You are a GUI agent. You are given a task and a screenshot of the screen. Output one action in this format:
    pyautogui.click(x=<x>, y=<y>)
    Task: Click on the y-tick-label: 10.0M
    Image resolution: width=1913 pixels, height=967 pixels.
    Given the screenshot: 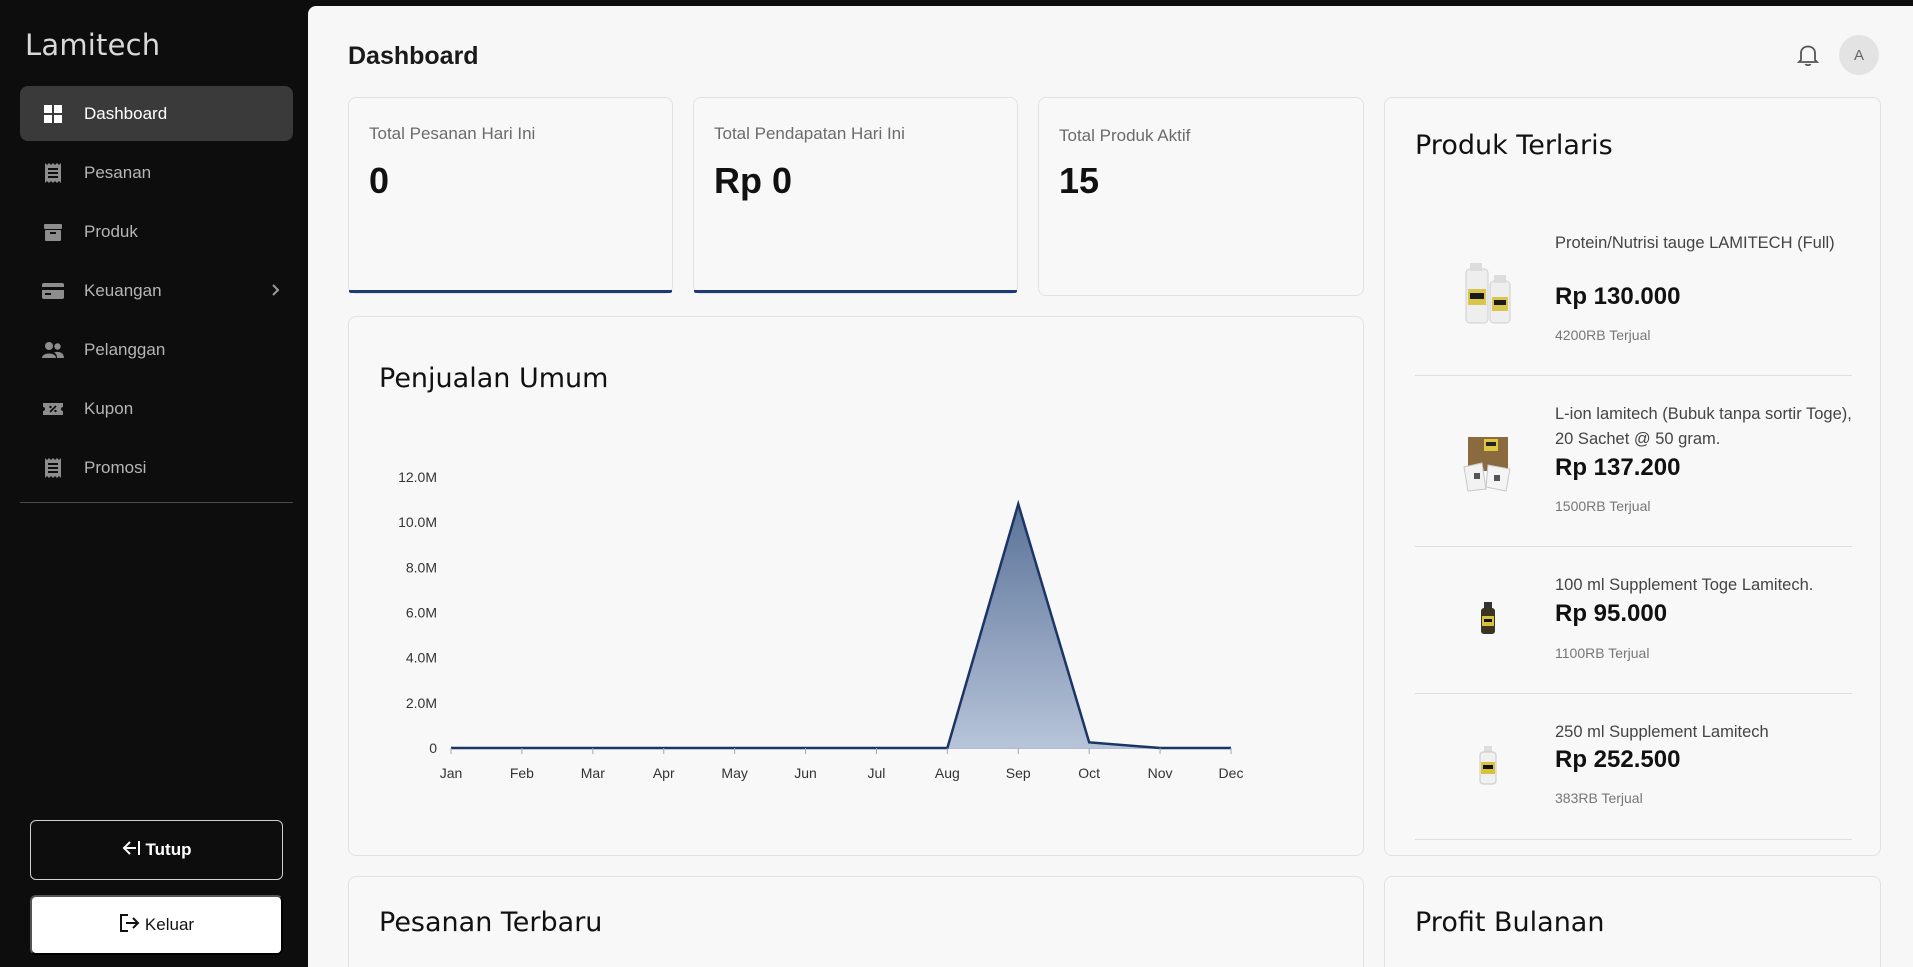 What is the action you would take?
    pyautogui.click(x=417, y=522)
    